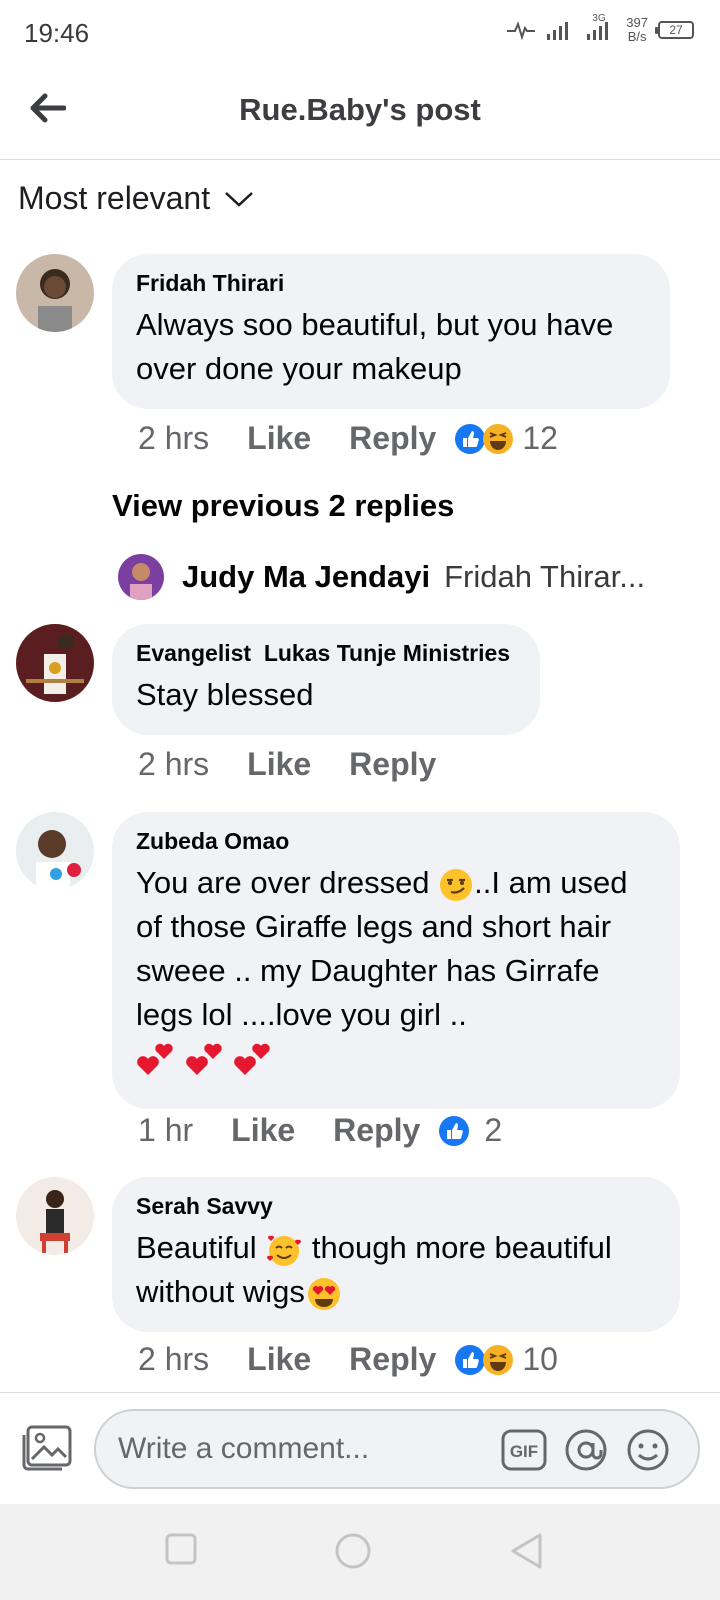  What do you see at coordinates (323, 1293) in the screenshot?
I see `heart-eyes-emoji-icon` at bounding box center [323, 1293].